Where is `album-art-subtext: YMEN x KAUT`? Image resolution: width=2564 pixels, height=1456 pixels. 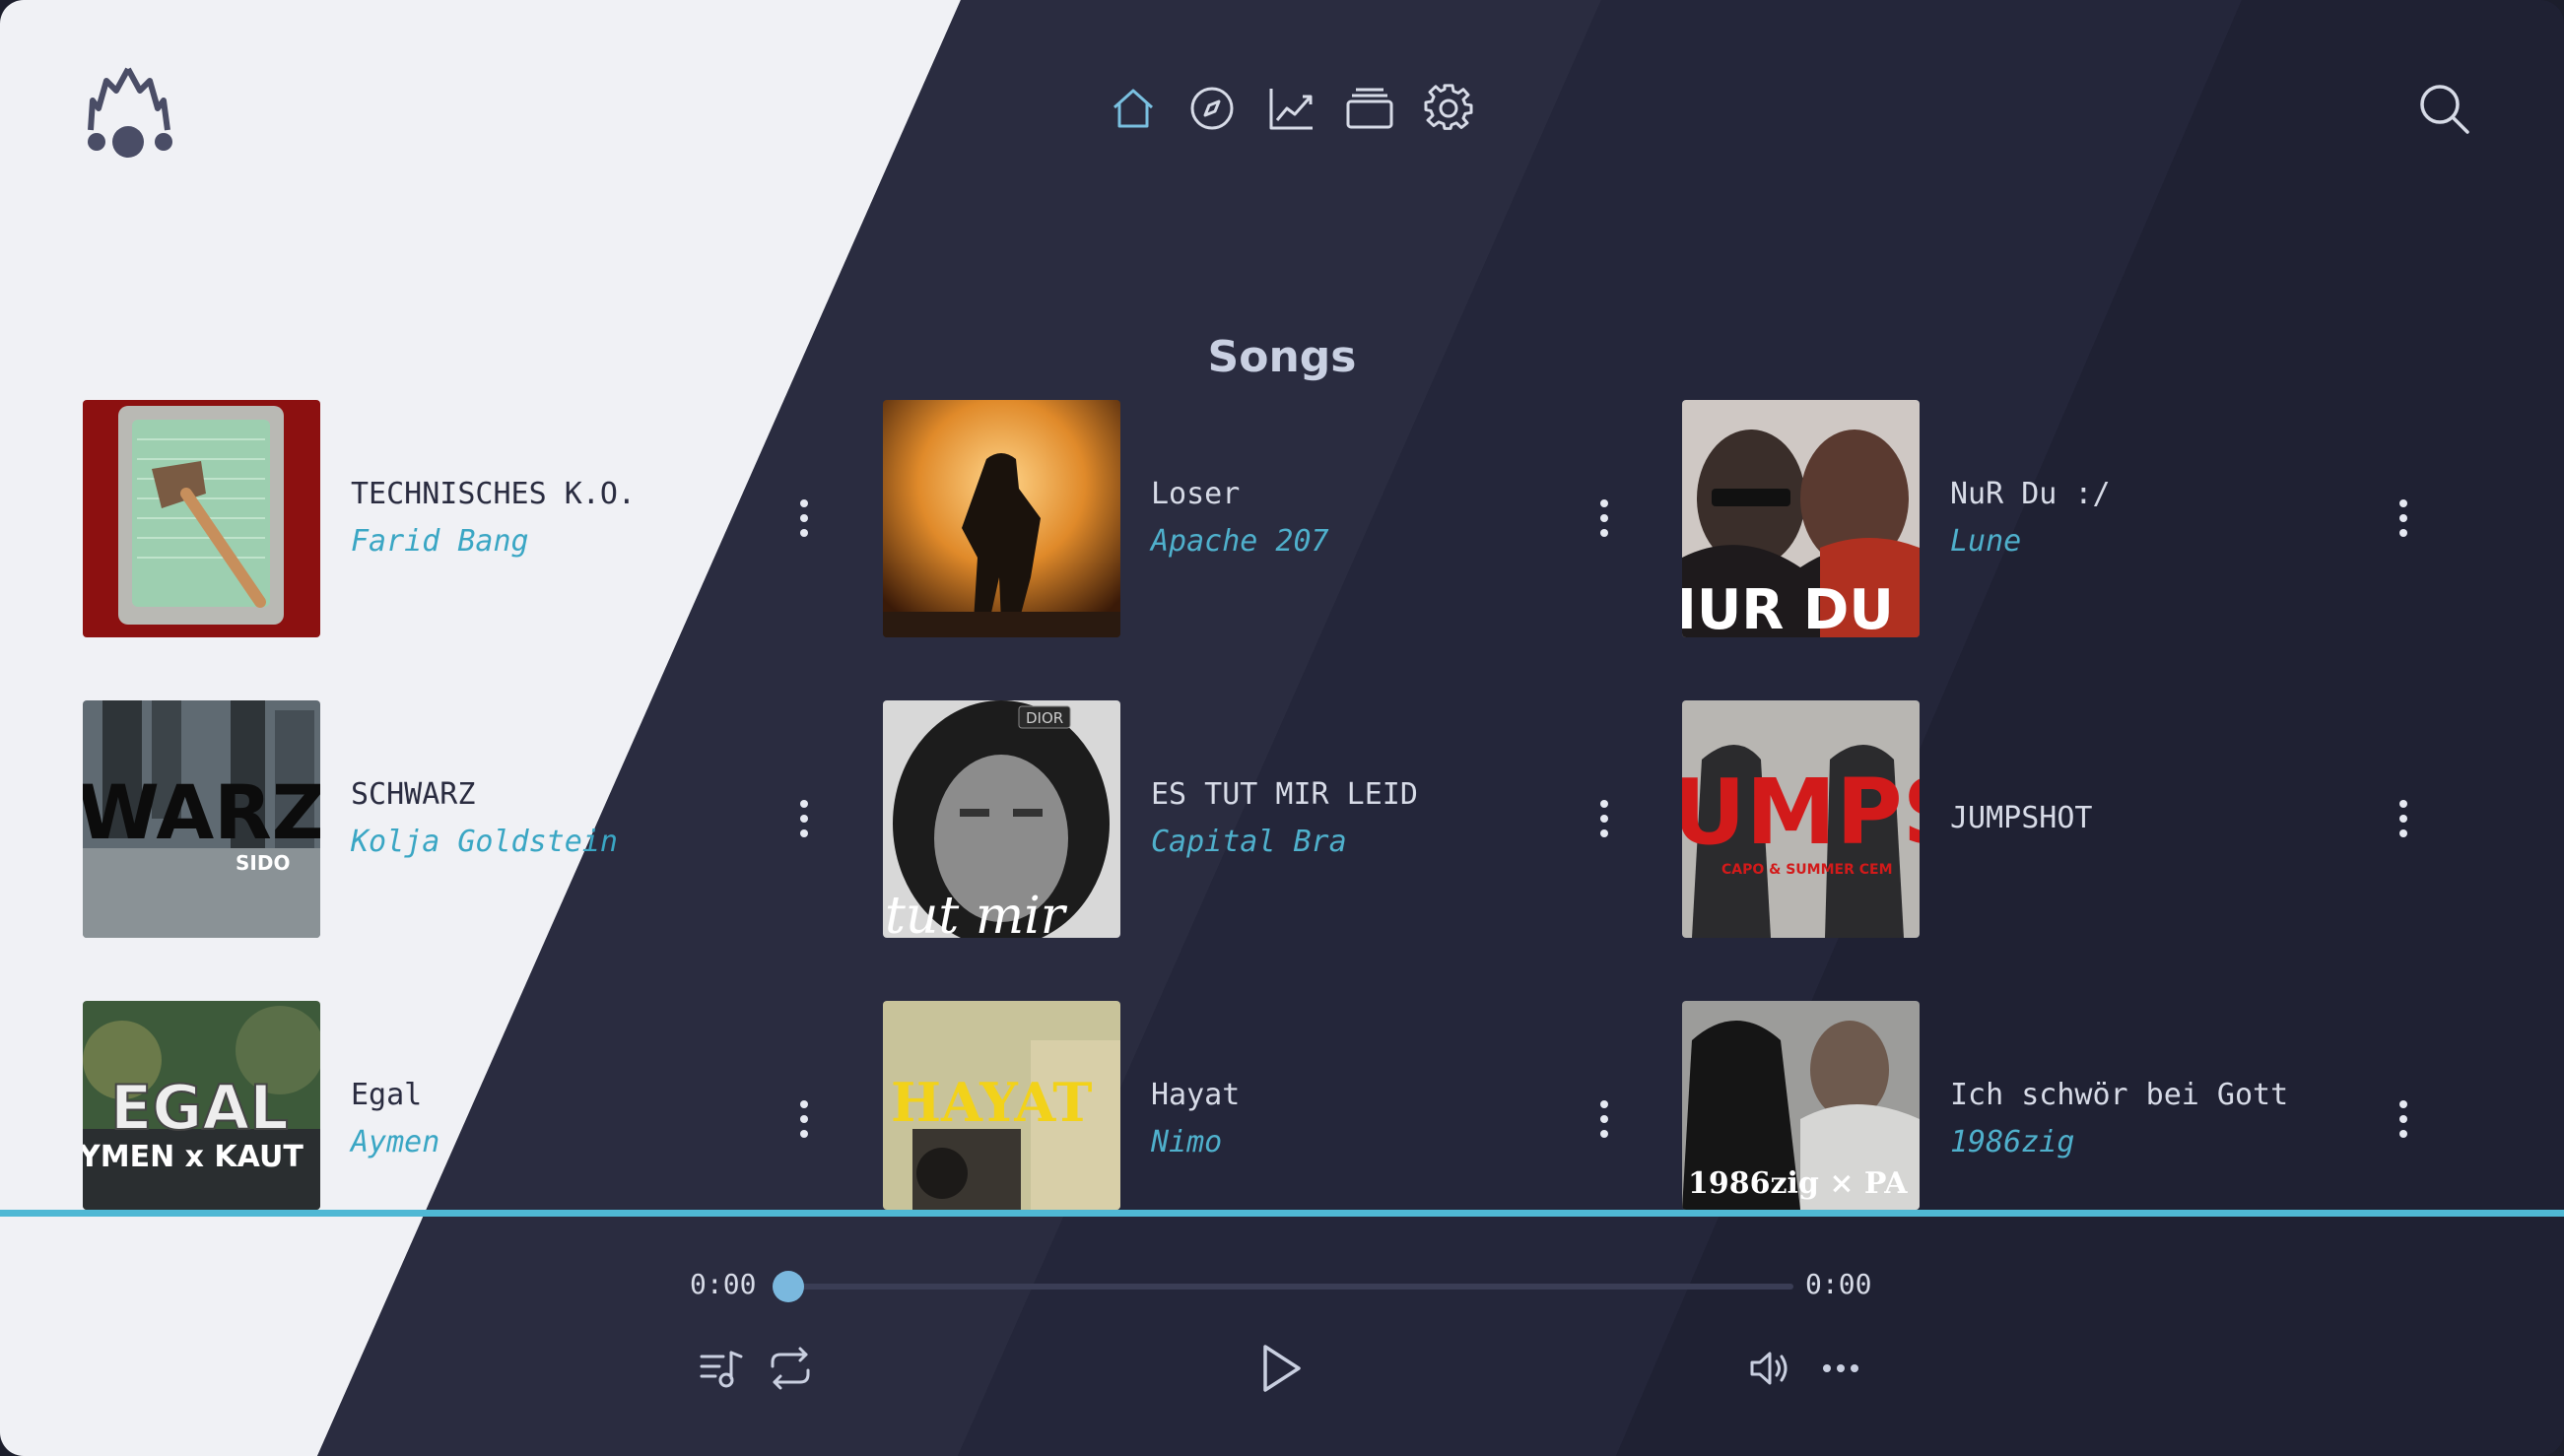
album-art-subtext: YMEN x KAUT is located at coordinates (193, 1157).